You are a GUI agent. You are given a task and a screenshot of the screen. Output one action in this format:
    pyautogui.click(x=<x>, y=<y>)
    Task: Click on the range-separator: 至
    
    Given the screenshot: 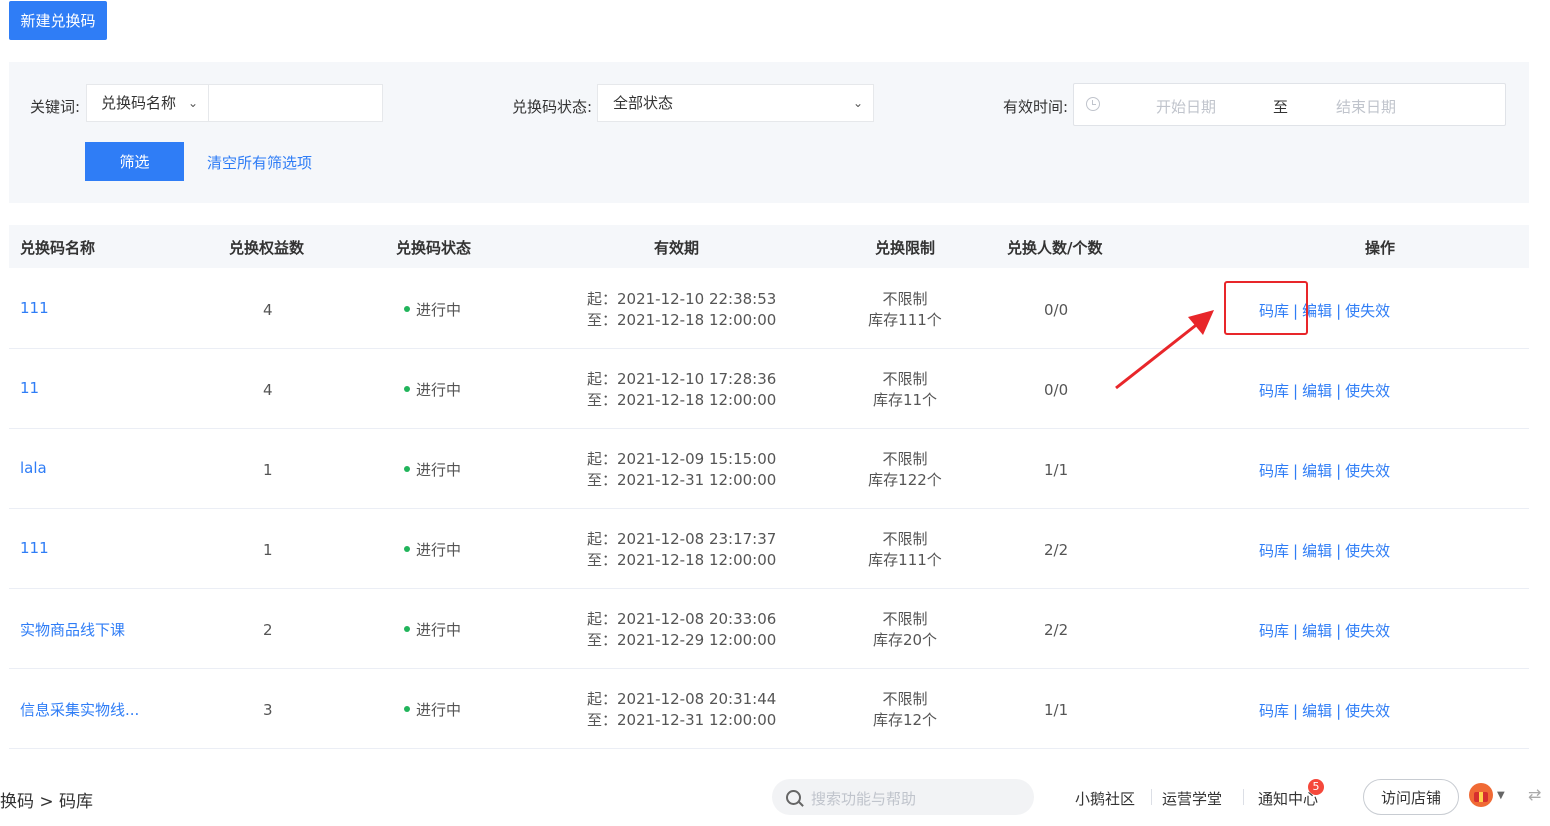 What is the action you would take?
    pyautogui.click(x=1281, y=107)
    